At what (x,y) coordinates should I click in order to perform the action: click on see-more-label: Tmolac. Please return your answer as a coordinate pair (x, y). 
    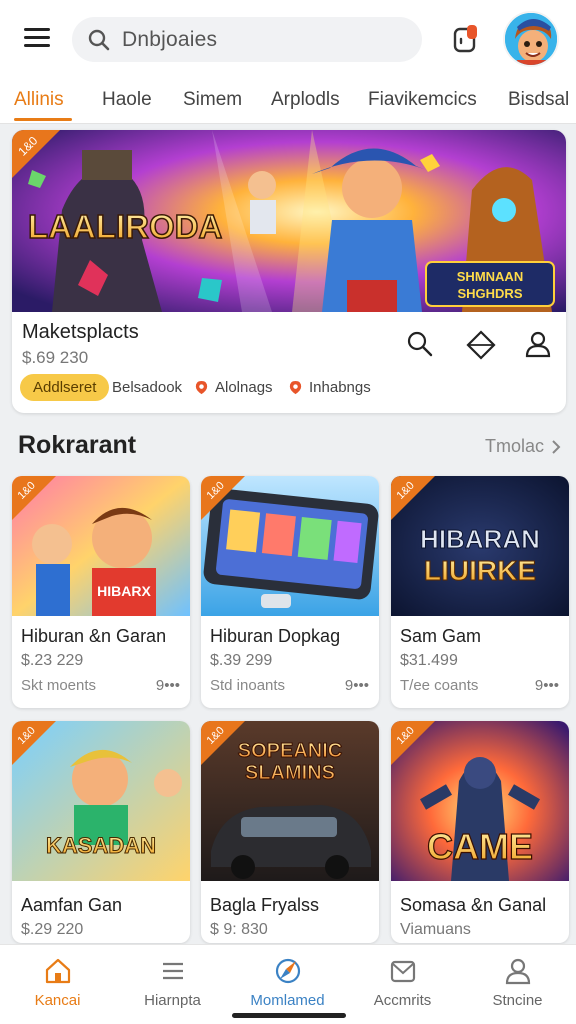
    Looking at the image, I should click on (515, 446).